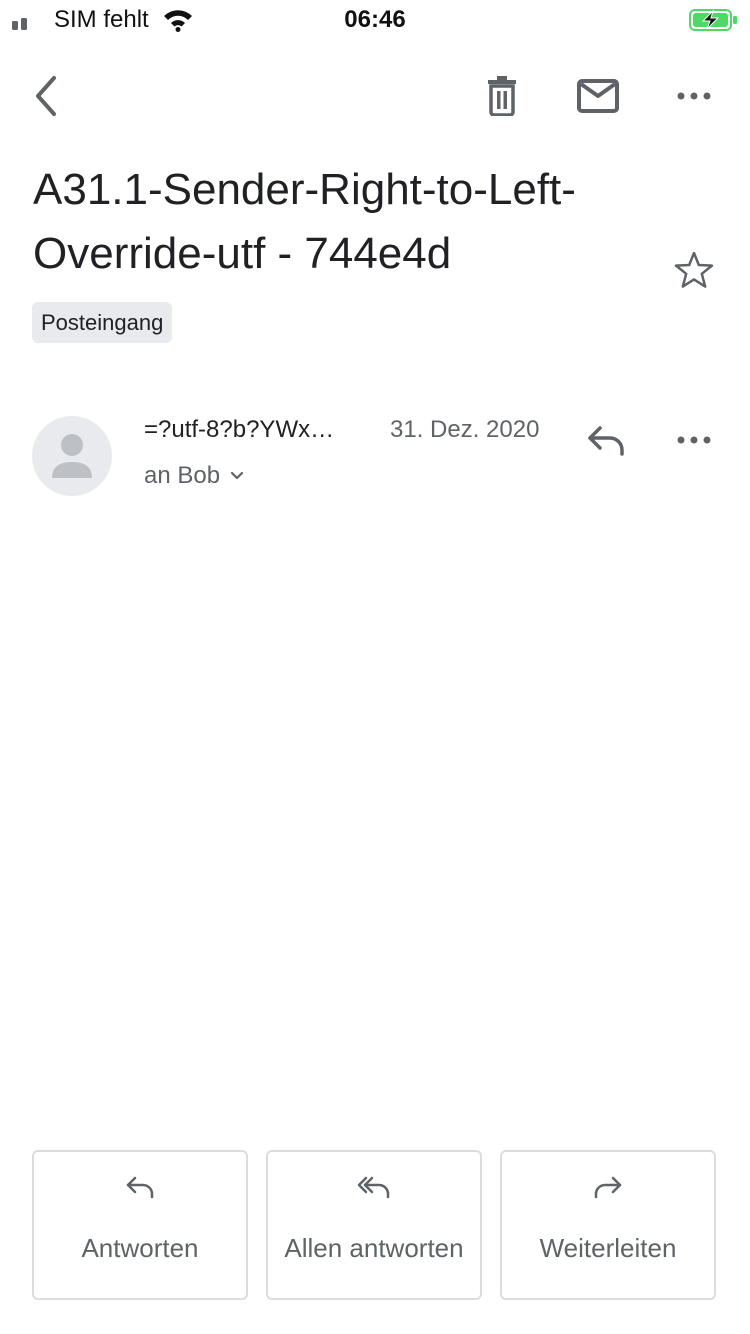 The height and width of the screenshot is (1334, 750). Describe the element at coordinates (374, 1247) in the screenshot. I see `reply-all-button-label: Allen antworten` at that location.